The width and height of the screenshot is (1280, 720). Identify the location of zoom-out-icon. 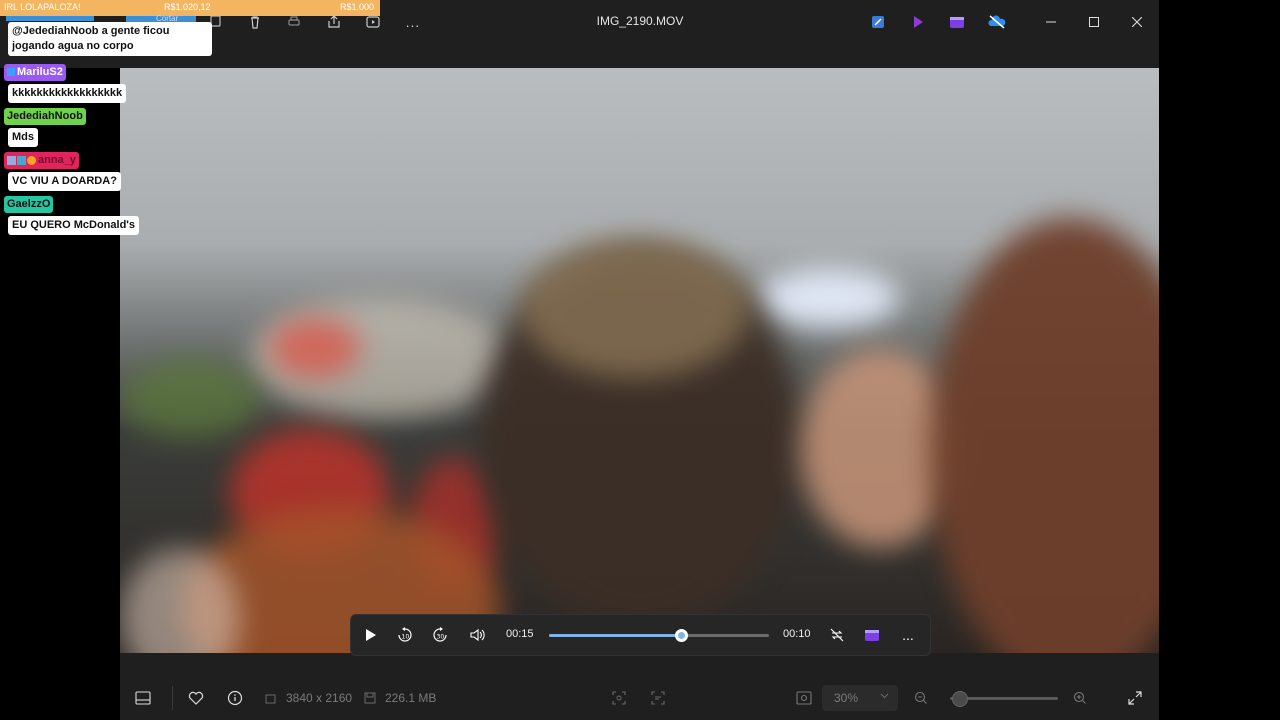
(921, 698).